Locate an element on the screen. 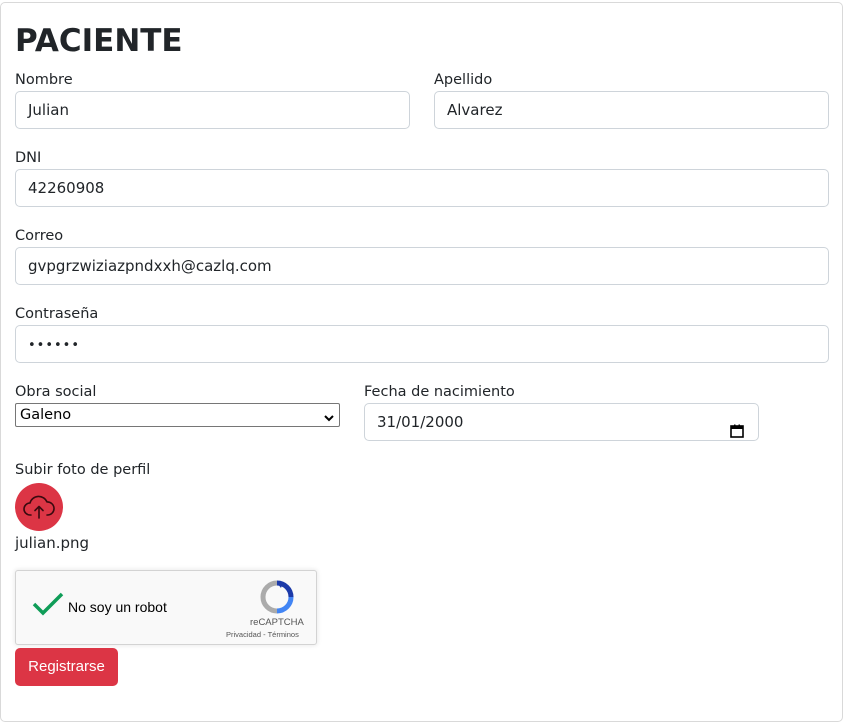 The height and width of the screenshot is (724, 844). page-title: PACIENTE is located at coordinates (99, 41).